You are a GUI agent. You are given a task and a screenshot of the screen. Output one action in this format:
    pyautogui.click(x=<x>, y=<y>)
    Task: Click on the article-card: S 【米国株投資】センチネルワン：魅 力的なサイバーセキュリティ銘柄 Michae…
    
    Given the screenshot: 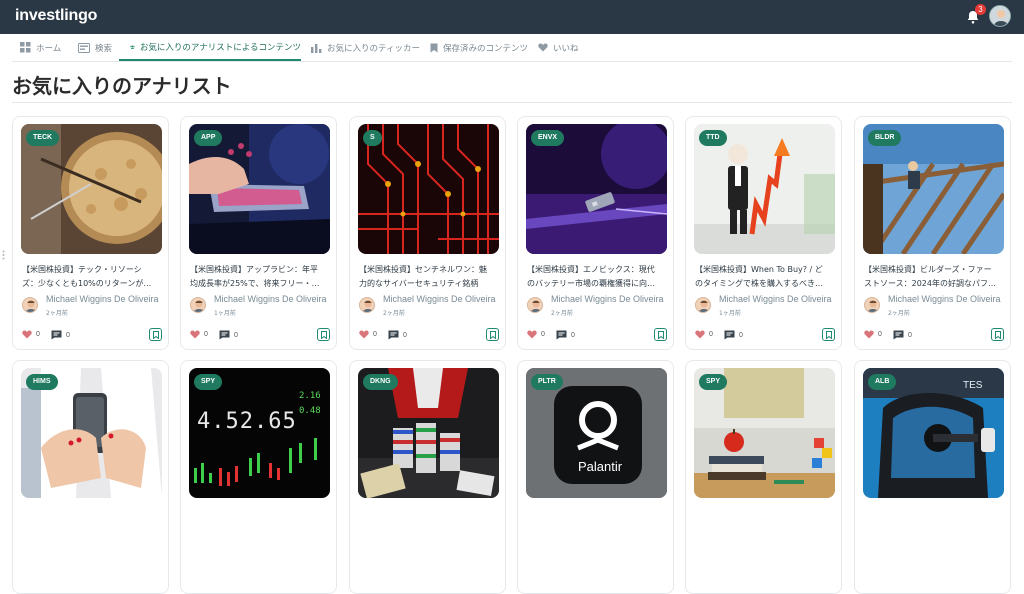 What is the action you would take?
    pyautogui.click(x=427, y=233)
    